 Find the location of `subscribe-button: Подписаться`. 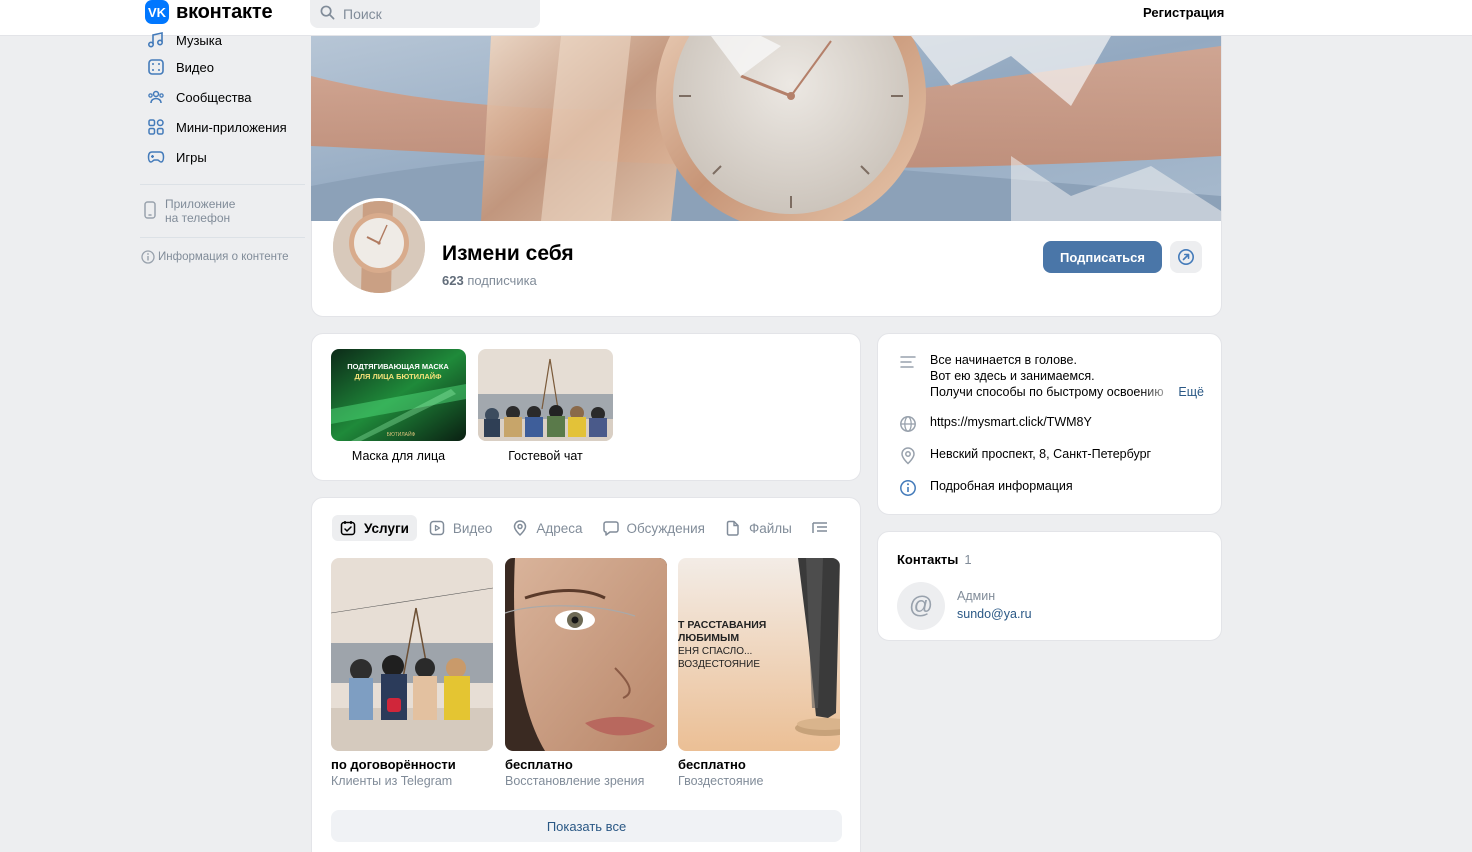

subscribe-button: Подписаться is located at coordinates (1102, 257).